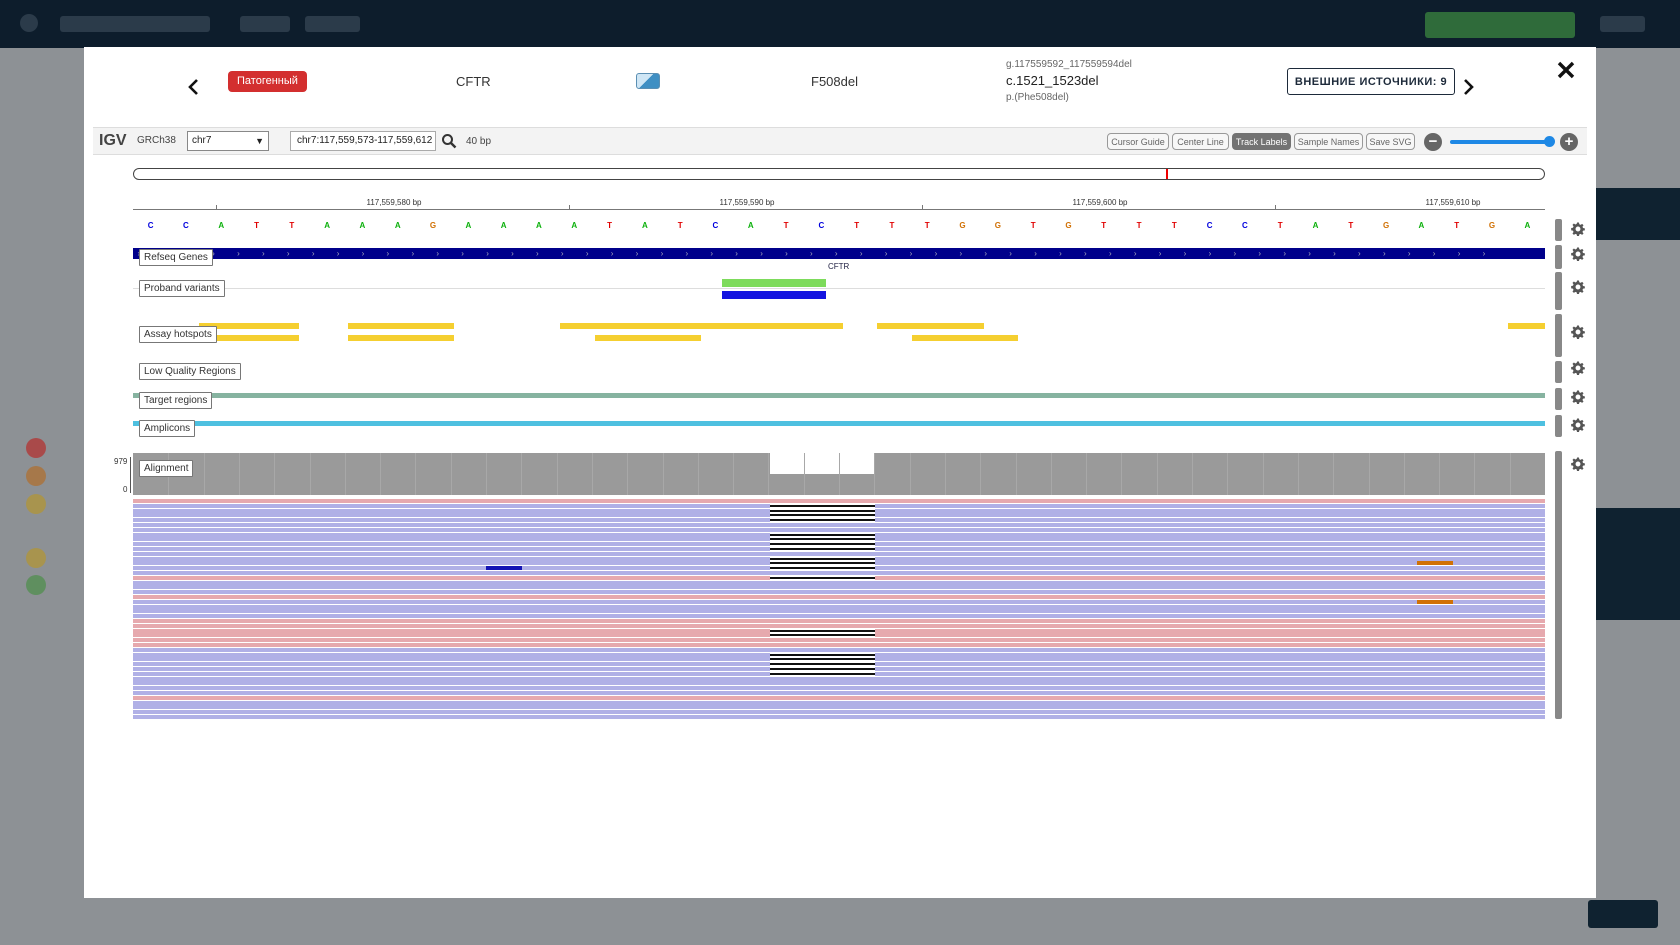  I want to click on background-status-dot, so click(36, 504).